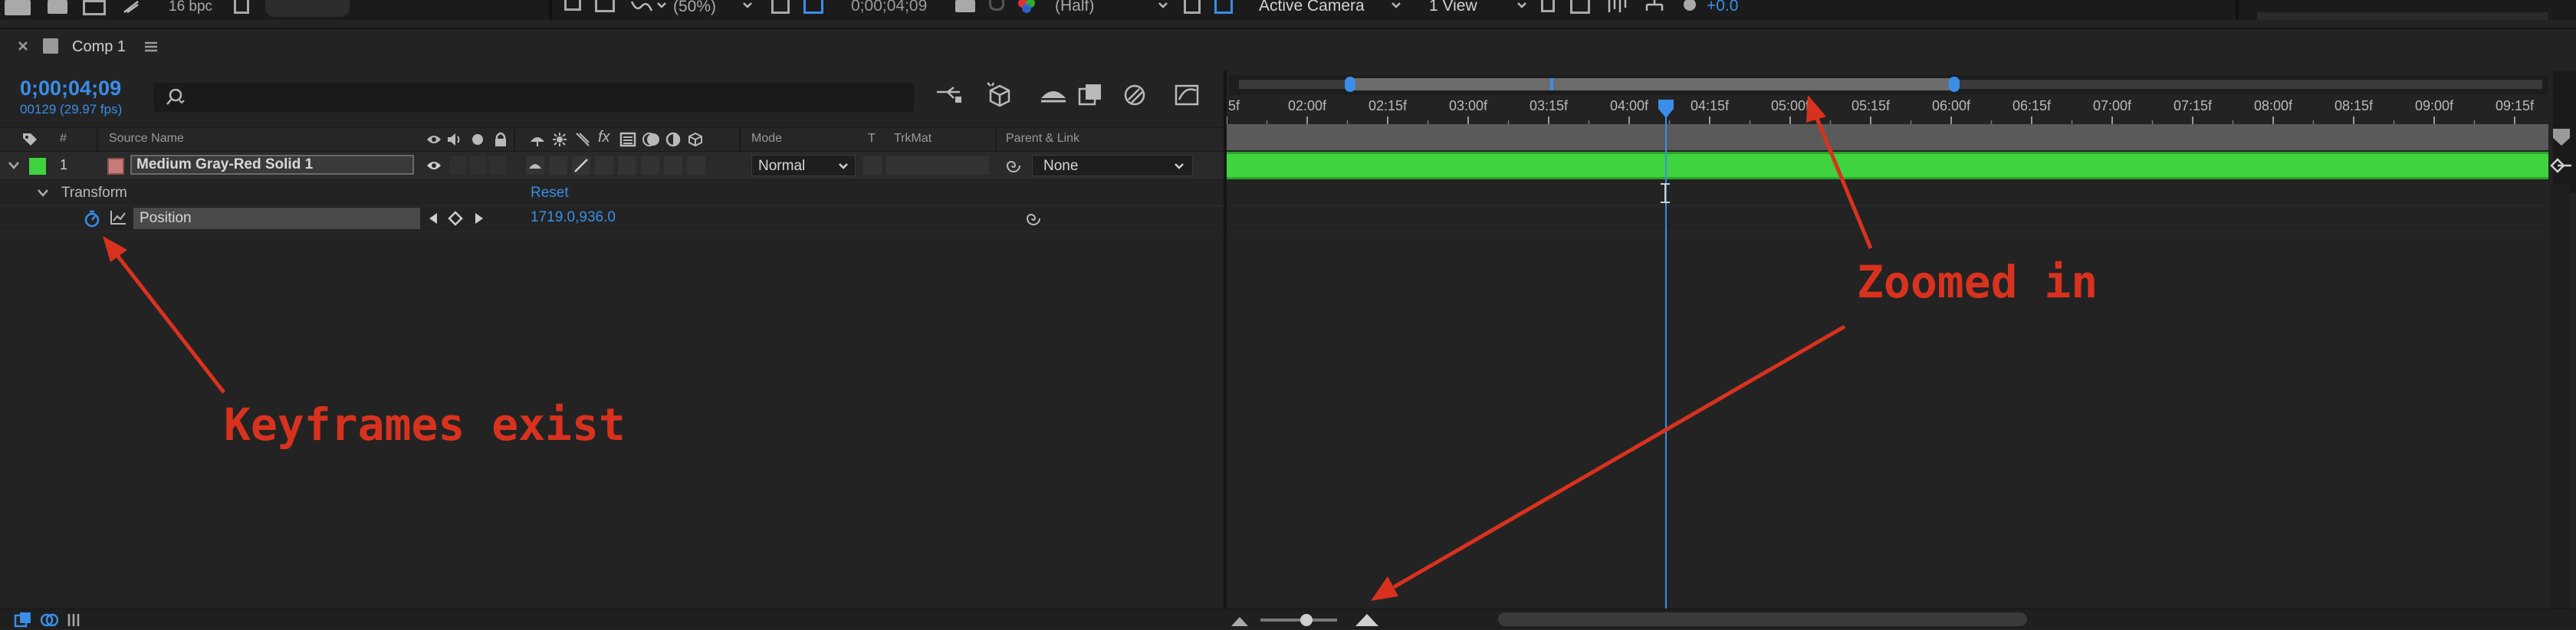 The image size is (2576, 630). What do you see at coordinates (18, 7) in the screenshot?
I see `interpret-footage-icon` at bounding box center [18, 7].